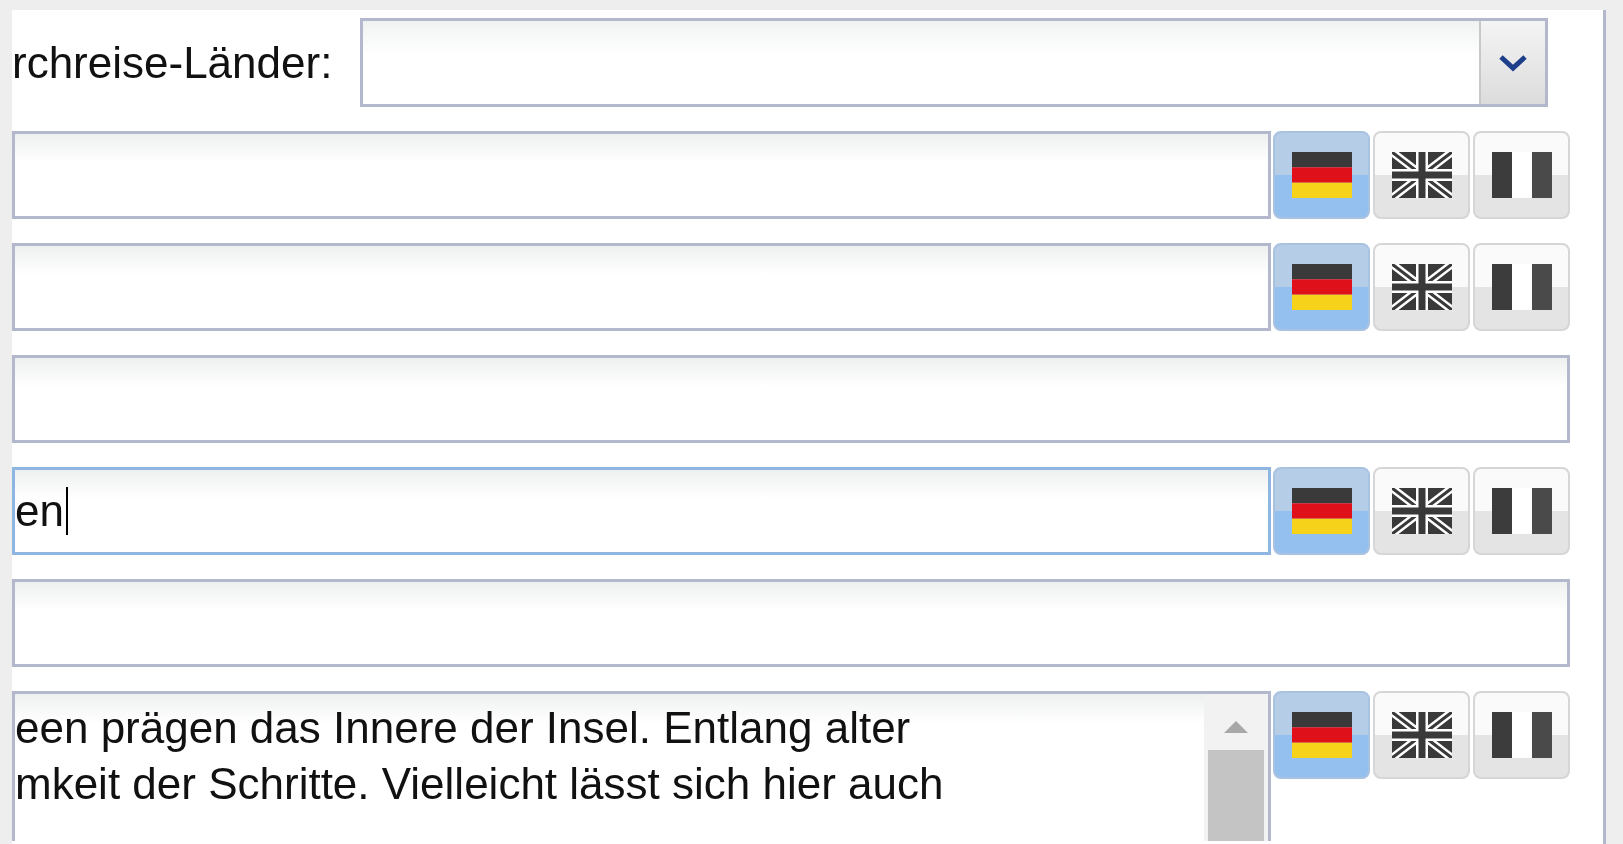 This screenshot has width=1623, height=844. I want to click on chevron-down-icon, so click(1513, 62).